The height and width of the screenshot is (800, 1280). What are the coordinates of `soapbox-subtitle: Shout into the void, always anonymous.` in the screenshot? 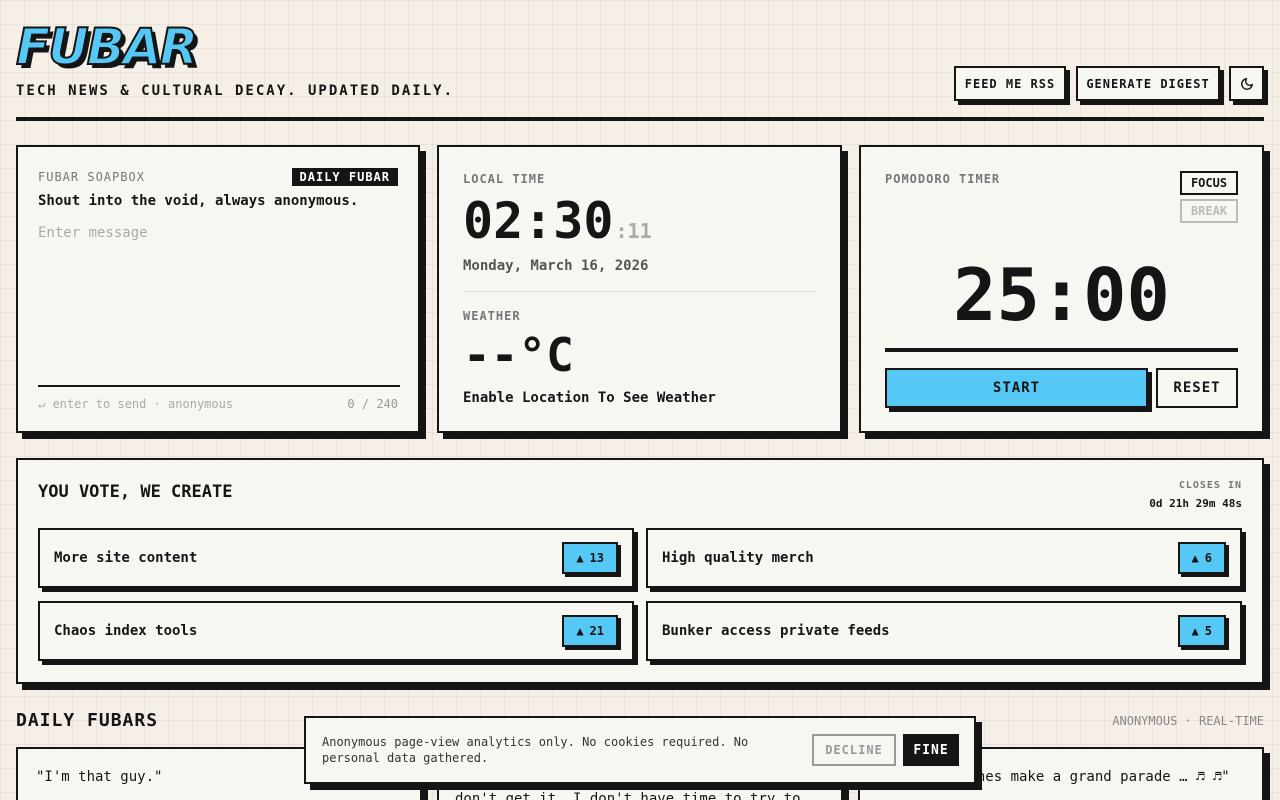 It's located at (198, 201).